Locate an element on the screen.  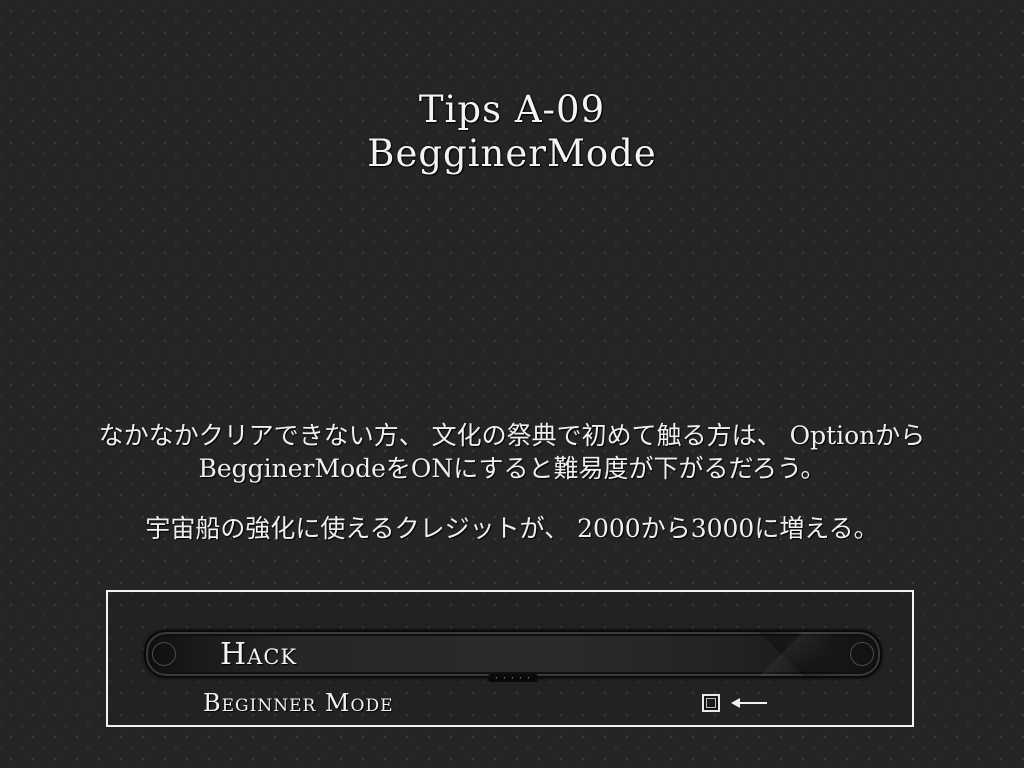
tips-title-line-1: Tips A-09 is located at coordinates (512, 109).